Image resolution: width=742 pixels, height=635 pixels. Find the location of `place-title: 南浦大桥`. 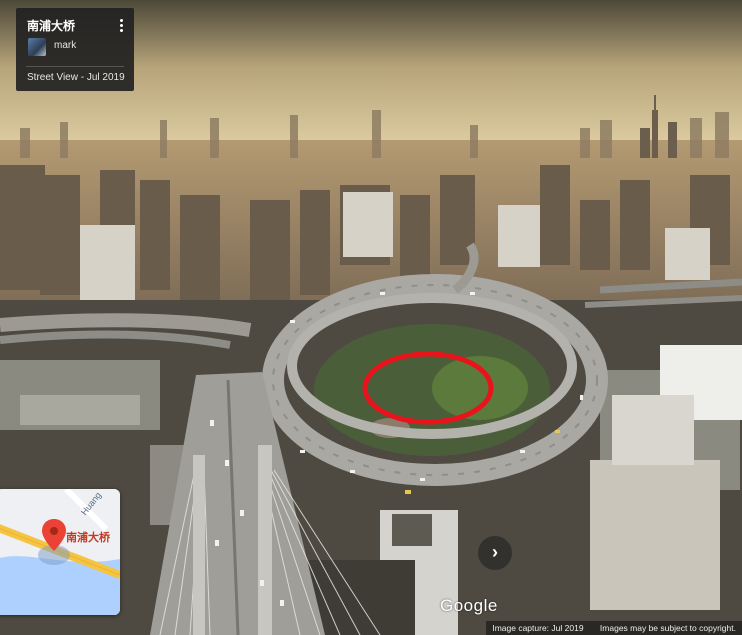

place-title: 南浦大桥 is located at coordinates (51, 26).